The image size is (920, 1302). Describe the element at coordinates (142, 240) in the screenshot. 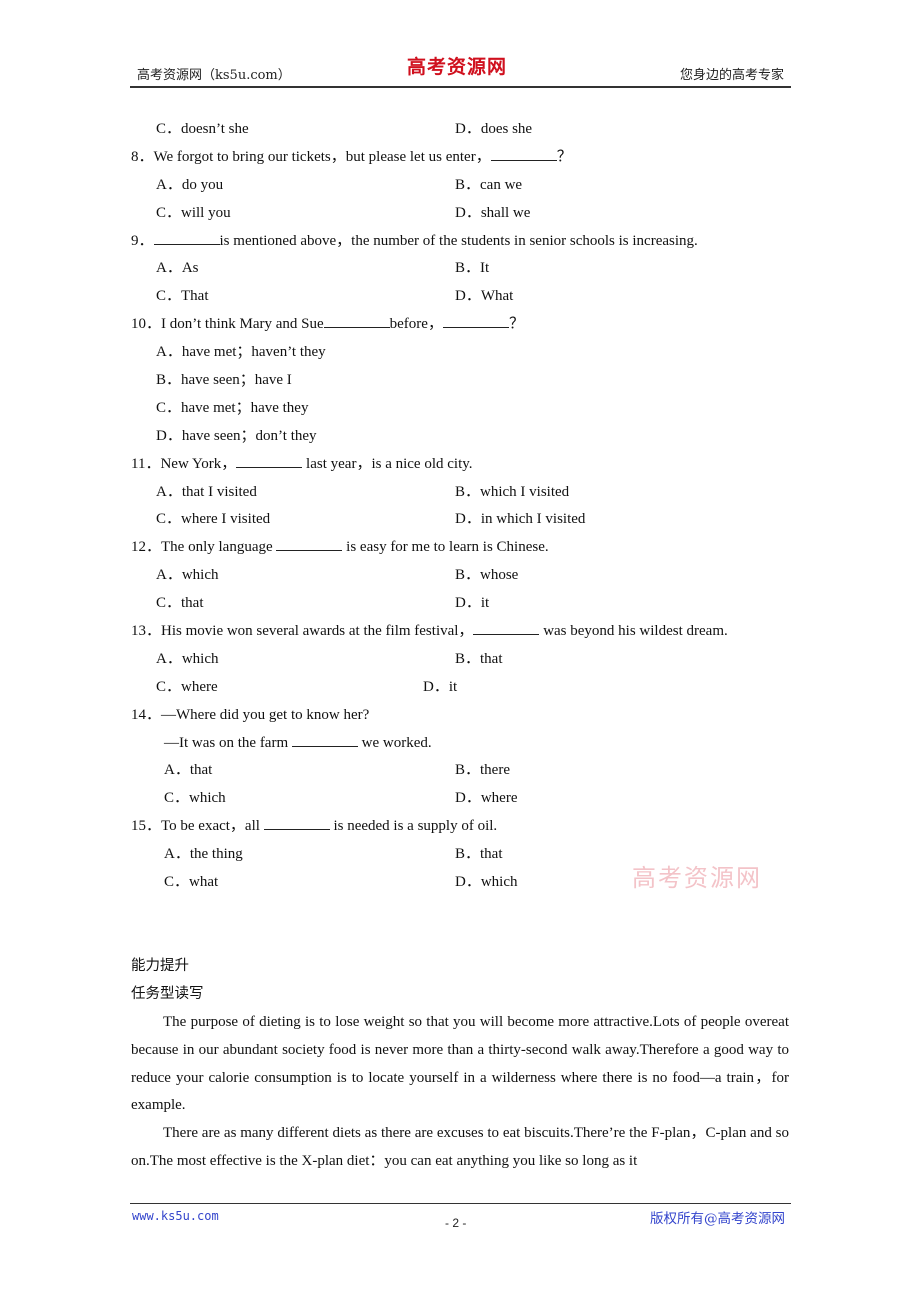

I see `question-number: 9．` at that location.